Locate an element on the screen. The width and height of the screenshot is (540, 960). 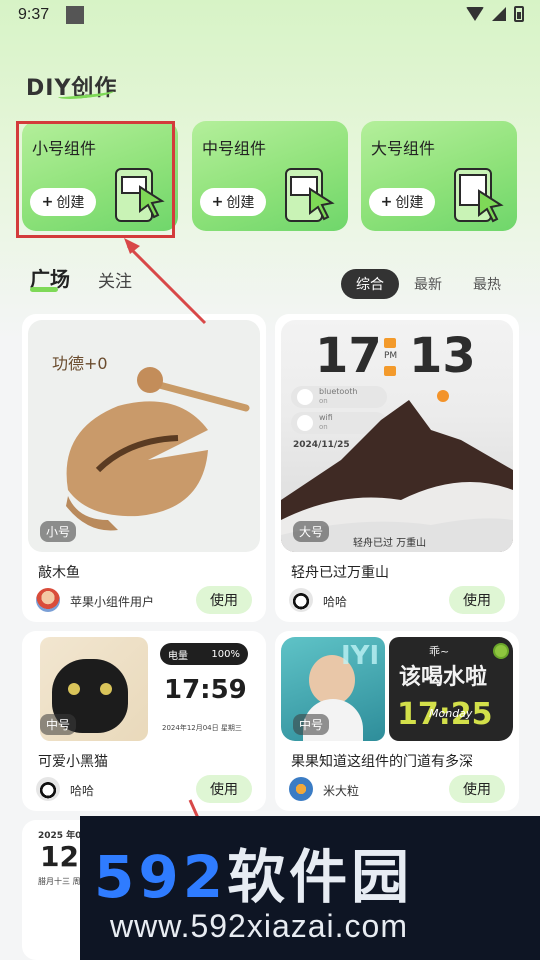
watermark-url: www.592xiazai.com is located at coordinates (259, 926).